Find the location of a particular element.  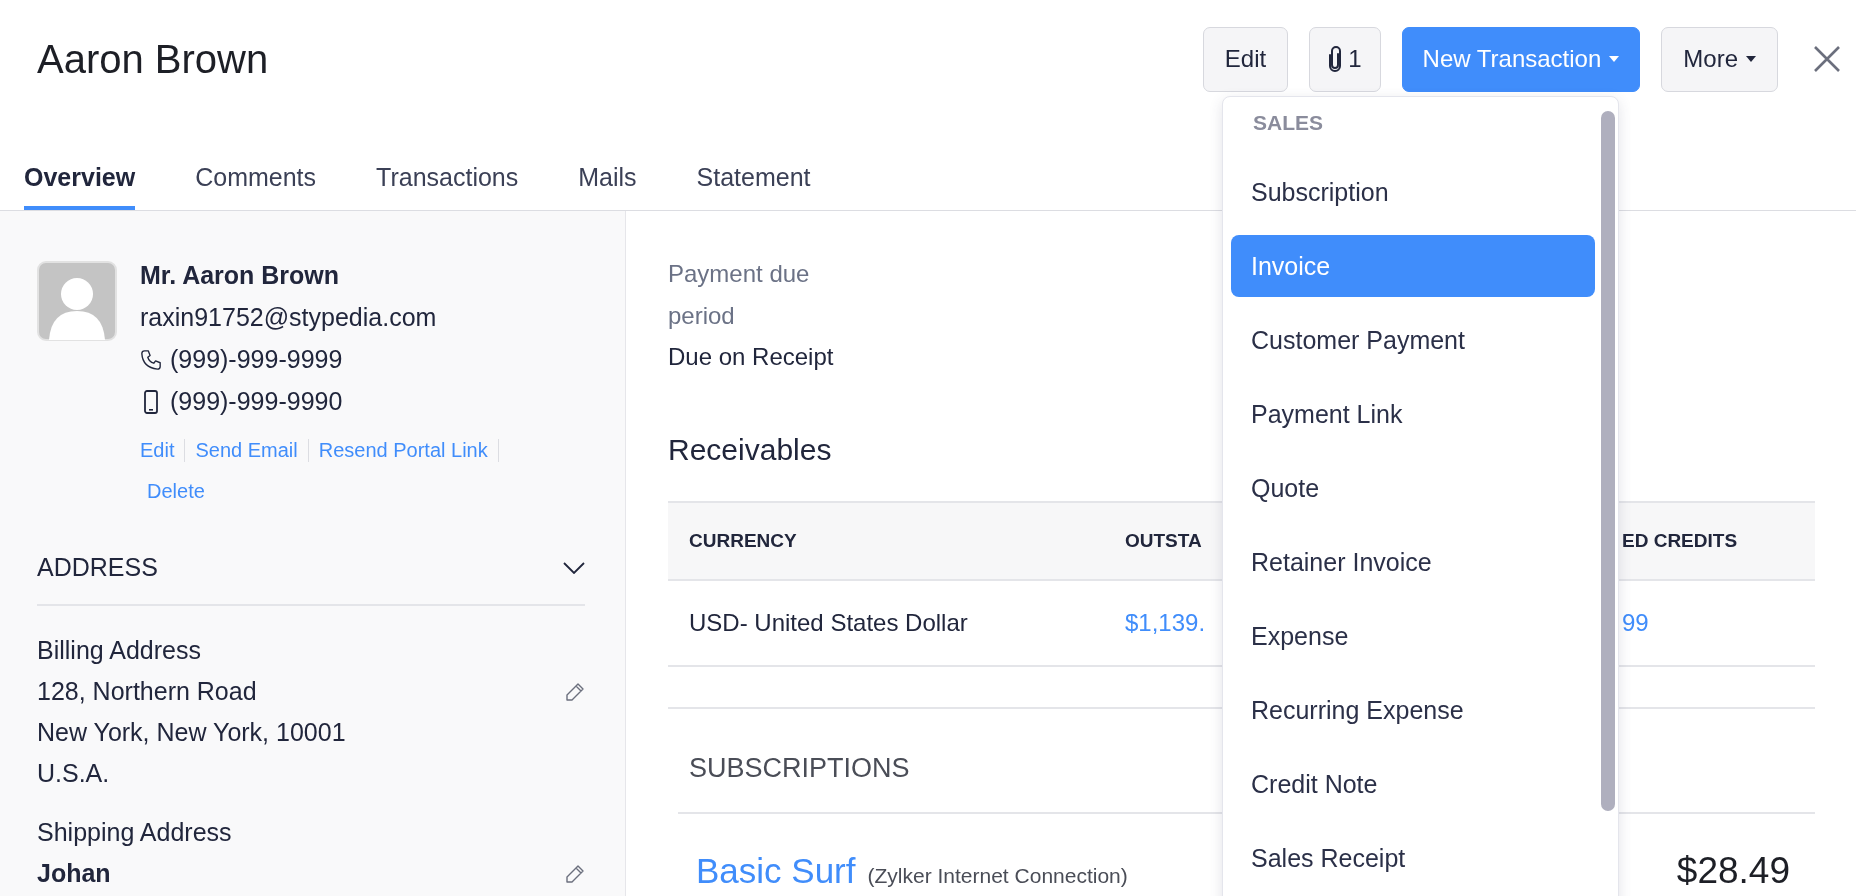

address-label: Billing Address is located at coordinates (119, 650).